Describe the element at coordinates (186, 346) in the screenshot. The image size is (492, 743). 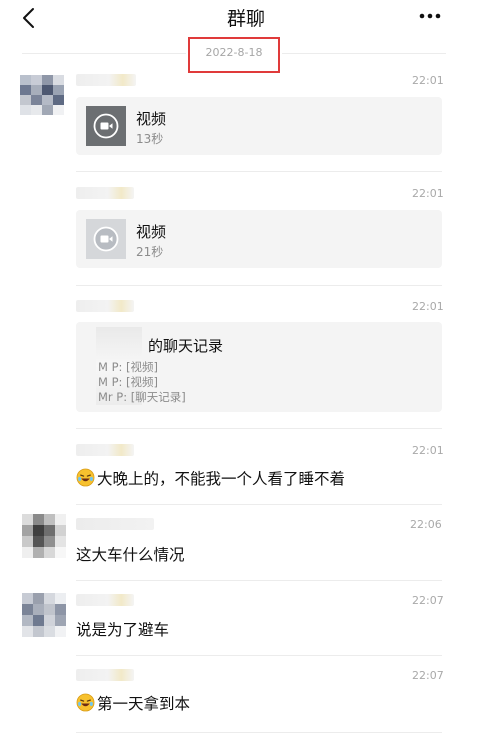
I see `chat-record-title: 的聊天记录` at that location.